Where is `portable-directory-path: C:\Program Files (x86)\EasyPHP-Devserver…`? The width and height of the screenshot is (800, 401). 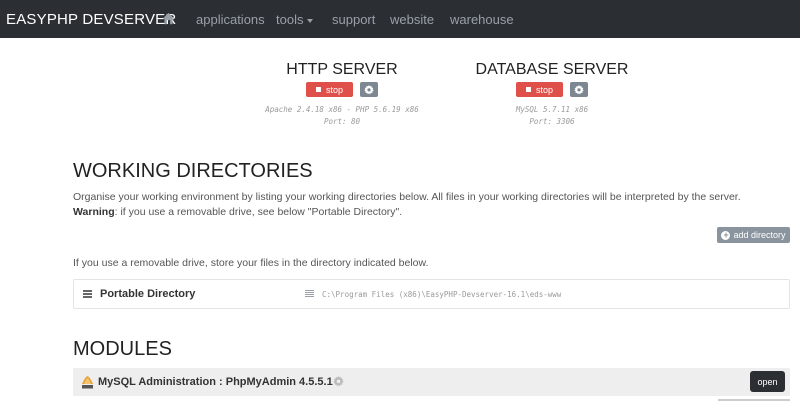
portable-directory-path: C:\Program Files (x86)\EasyPHP-Devserver… is located at coordinates (442, 294).